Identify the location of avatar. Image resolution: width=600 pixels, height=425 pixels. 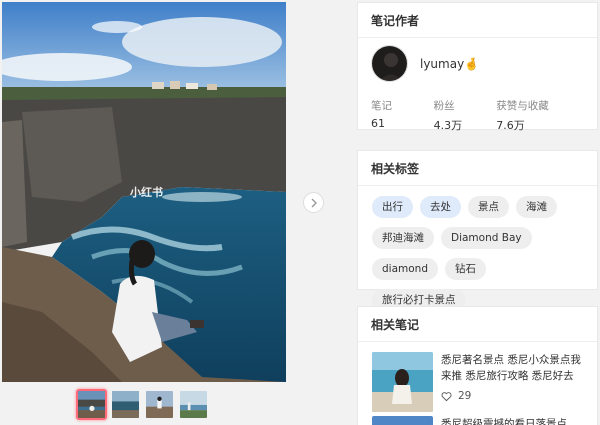
(389, 63).